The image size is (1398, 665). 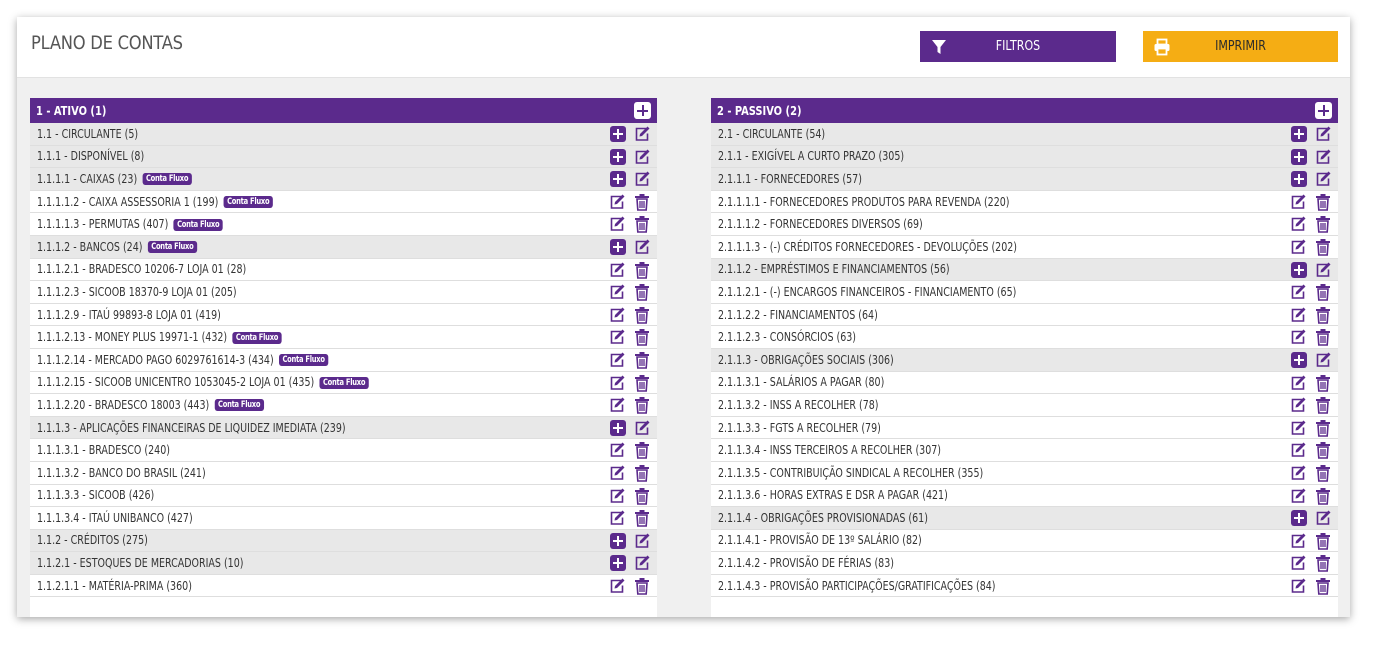 I want to click on filters-button: FILTROS, so click(x=1018, y=46).